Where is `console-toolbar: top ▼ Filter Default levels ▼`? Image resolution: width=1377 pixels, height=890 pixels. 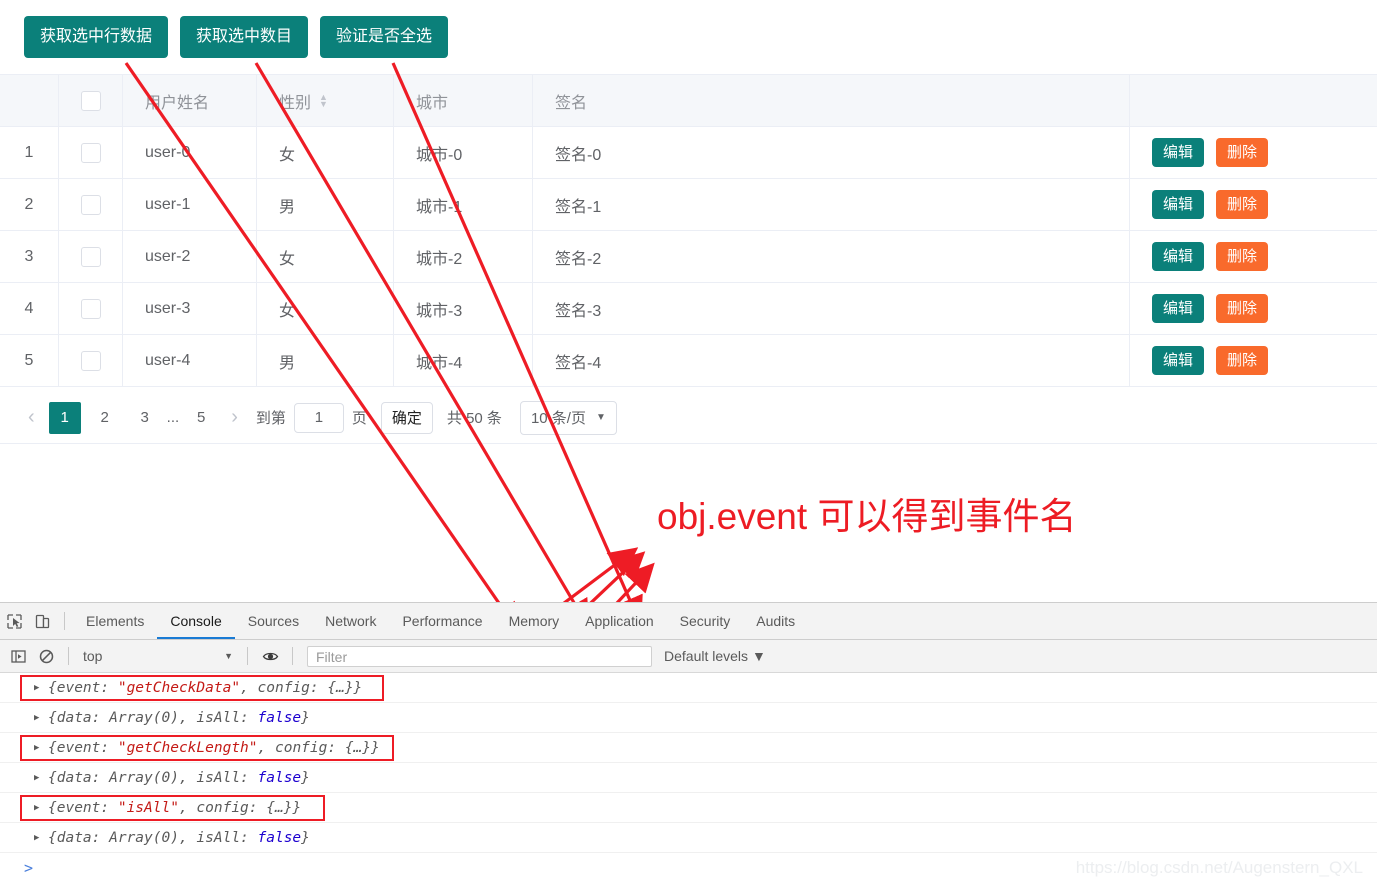 console-toolbar: top ▼ Filter Default levels ▼ is located at coordinates (688, 656).